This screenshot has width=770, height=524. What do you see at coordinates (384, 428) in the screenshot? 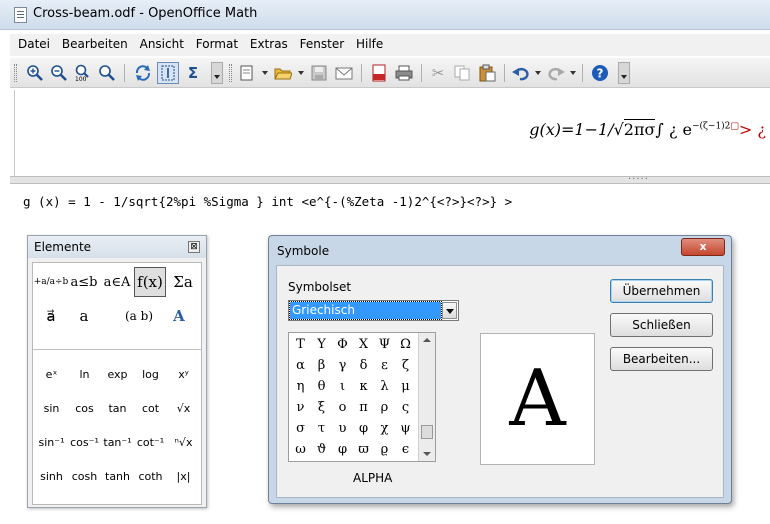
I see `symbol-cell: χ` at bounding box center [384, 428].